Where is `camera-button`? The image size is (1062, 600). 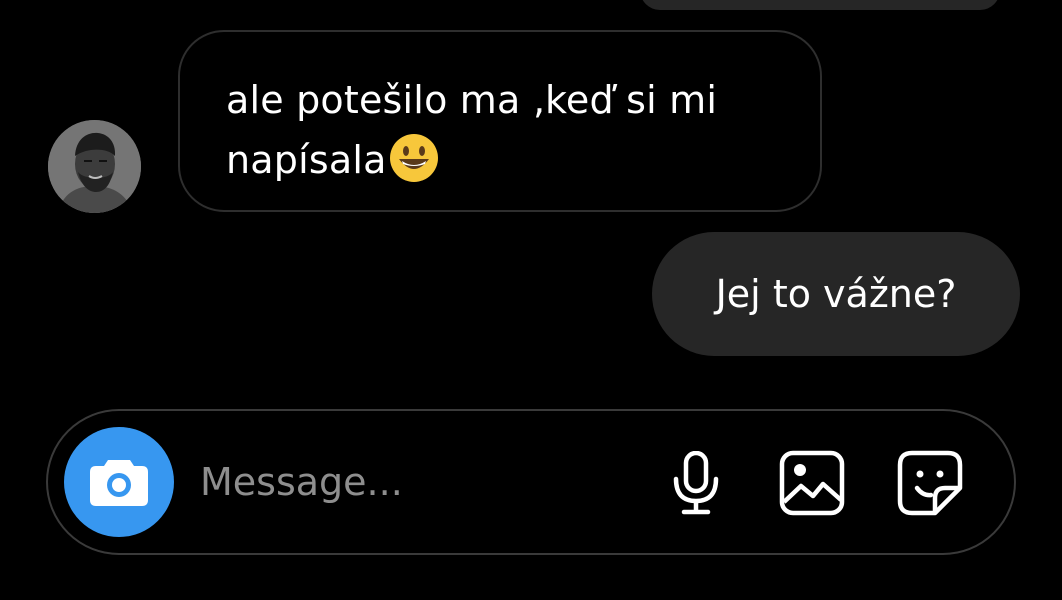
camera-button is located at coordinates (119, 482).